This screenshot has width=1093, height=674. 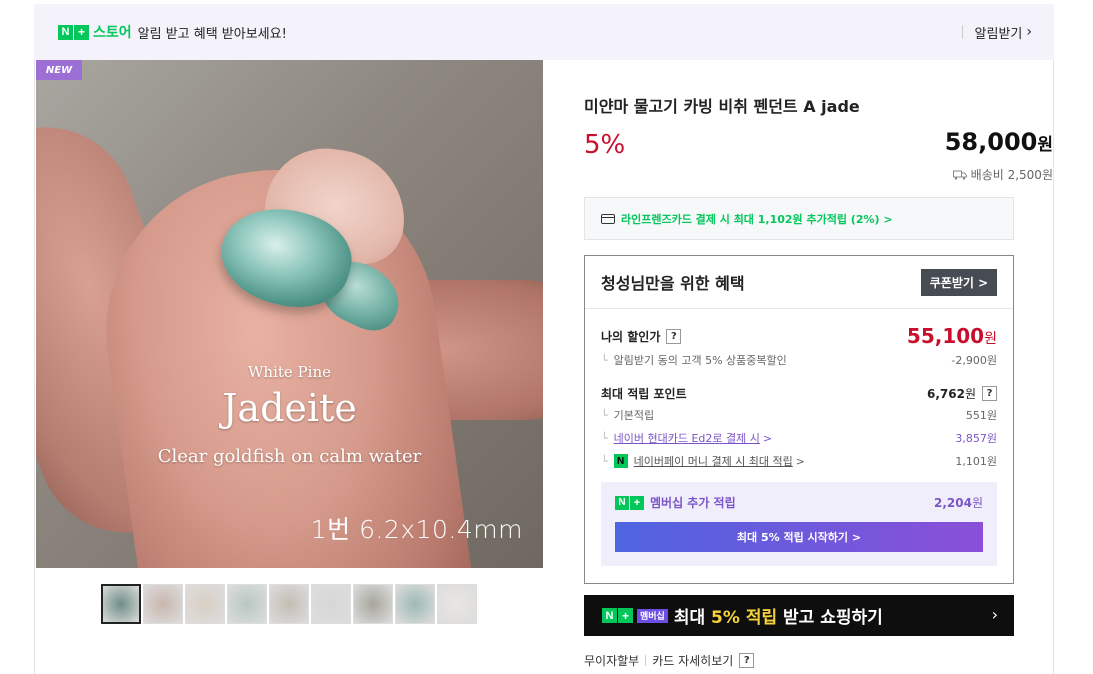 What do you see at coordinates (757, 219) in the screenshot?
I see `card-promo-text: 라인프렌즈카드 결제 시 최대 1,102원 추가적립 (2%) >` at bounding box center [757, 219].